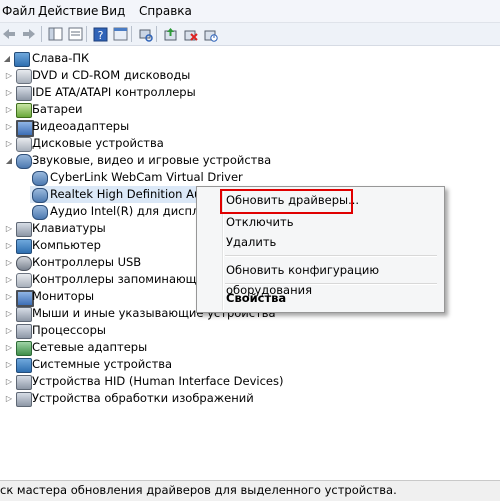 Image resolution: width=500 pixels, height=501 pixels. Describe the element at coordinates (158, 381) in the screenshot. I see `tree-item-label: Устройства HID (Human Interface Devices)` at that location.